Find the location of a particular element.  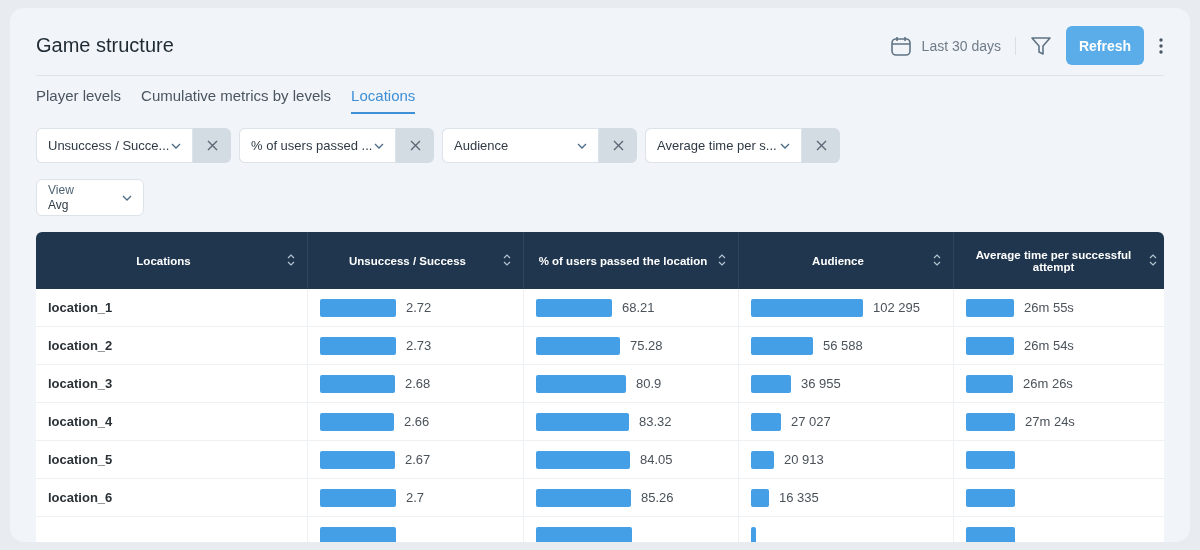

tab: Cumulative metrics by levels is located at coordinates (236, 99).